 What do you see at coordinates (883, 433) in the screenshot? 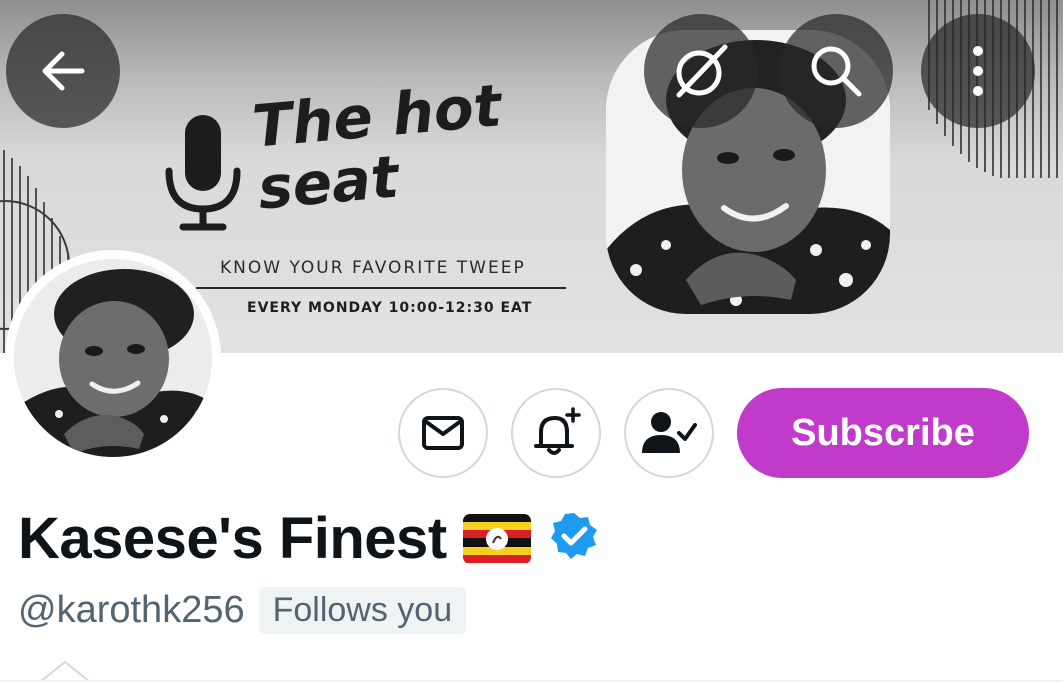
I see `subscribe-button: Subscribe` at bounding box center [883, 433].